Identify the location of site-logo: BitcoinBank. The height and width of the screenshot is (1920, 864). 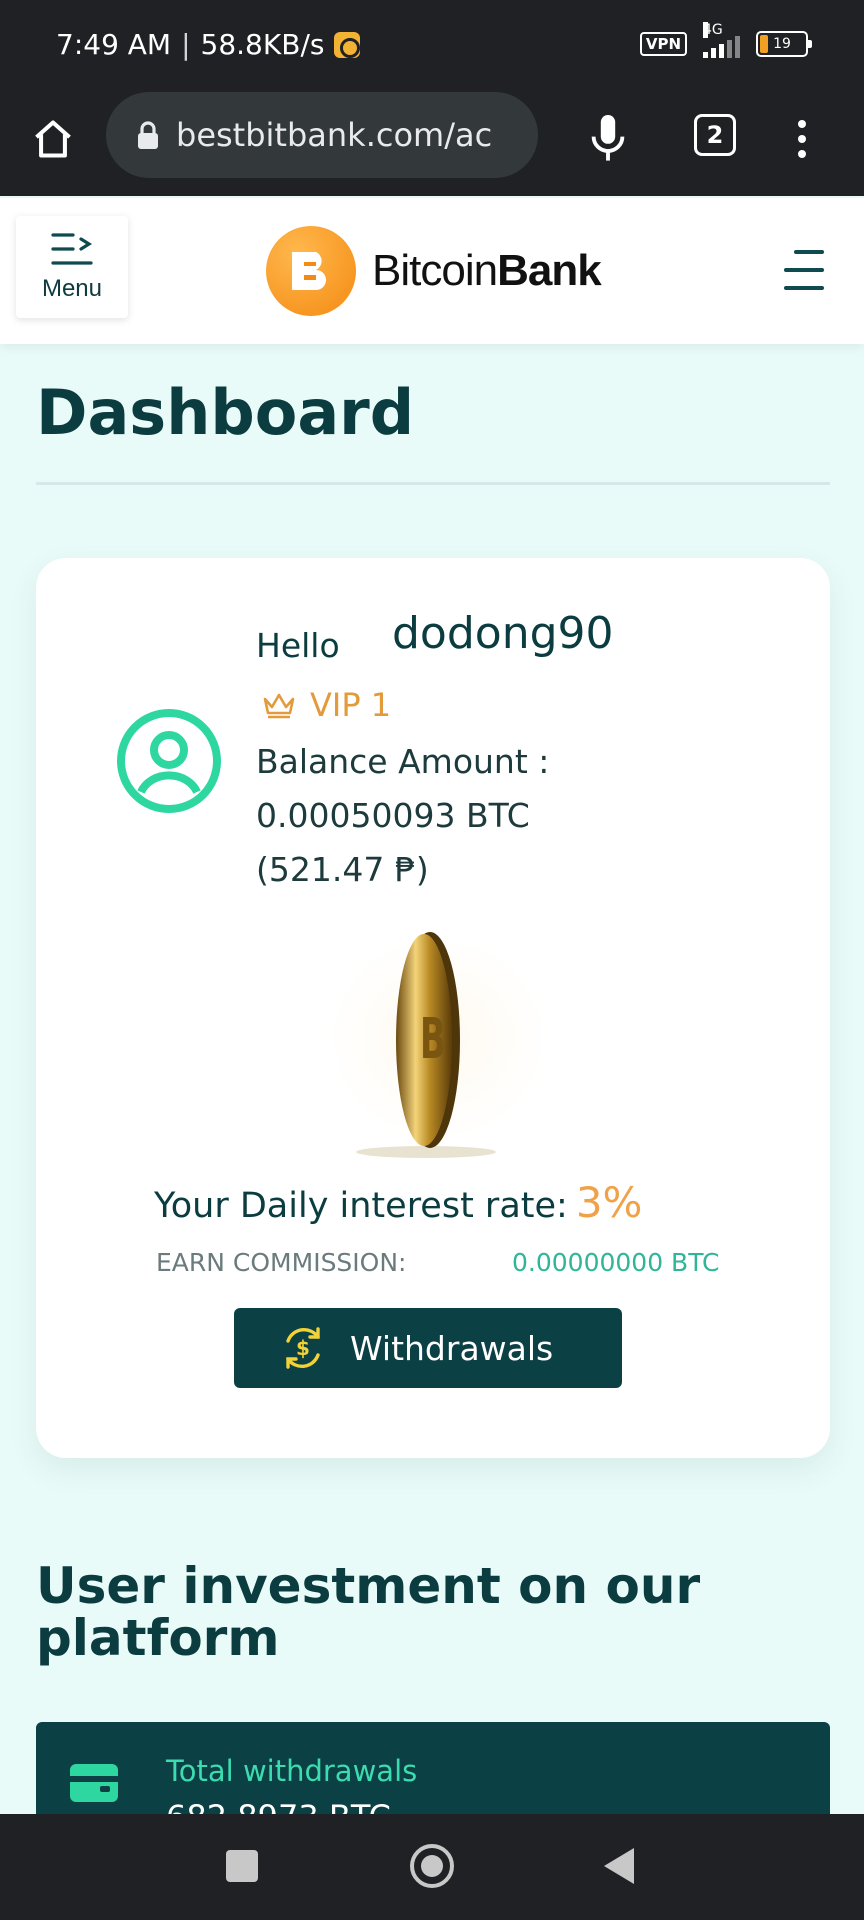
(434, 271).